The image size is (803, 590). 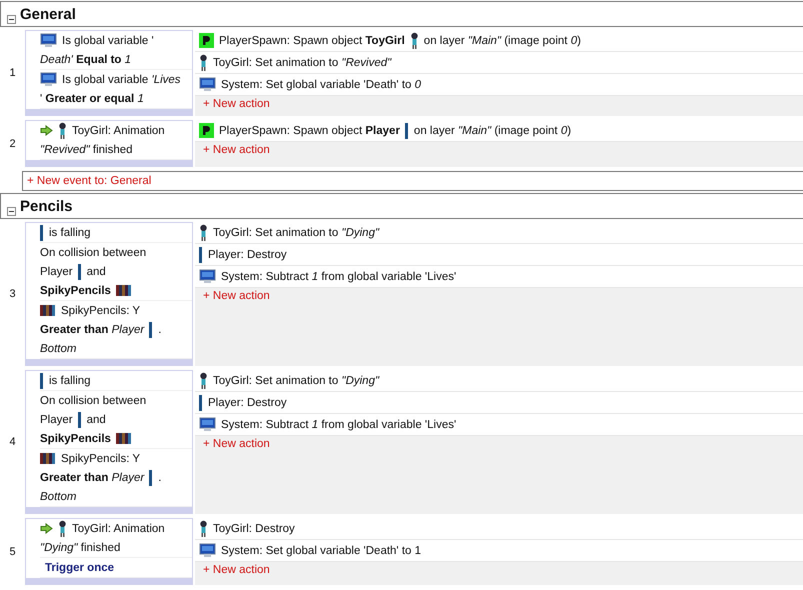 I want to click on event-text: System: Set global variable 'Death' to 1, so click(x=321, y=550).